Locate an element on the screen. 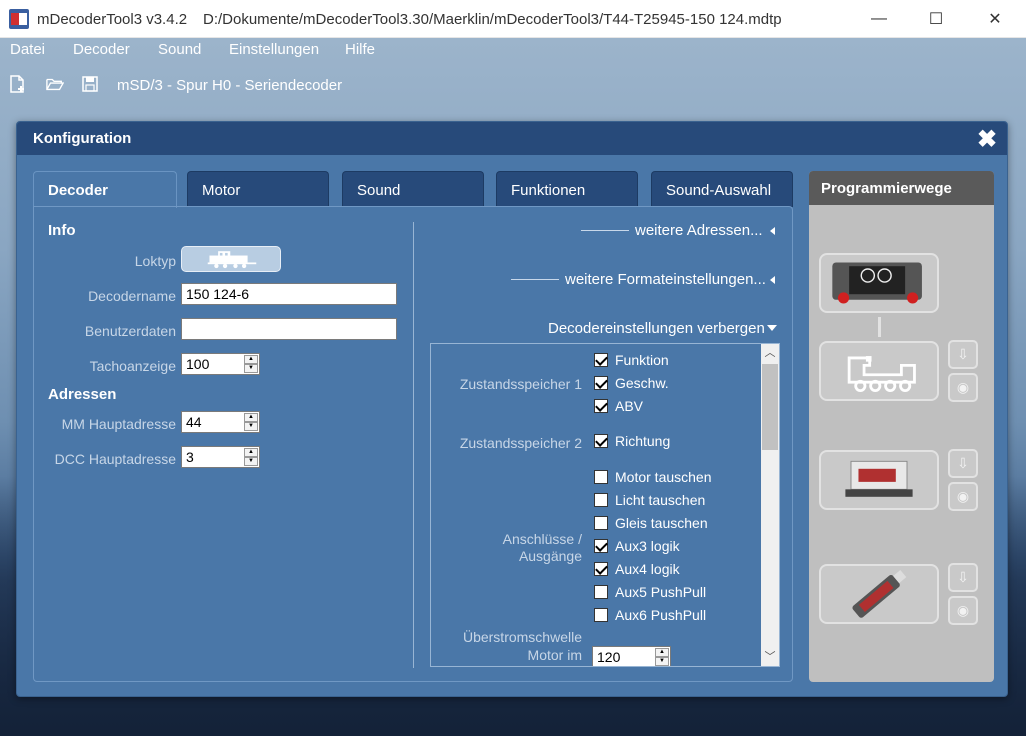 The height and width of the screenshot is (736, 1026). decodereinstellungen-verbergen-link: Decodereinstellungen verbergen is located at coordinates (656, 328).